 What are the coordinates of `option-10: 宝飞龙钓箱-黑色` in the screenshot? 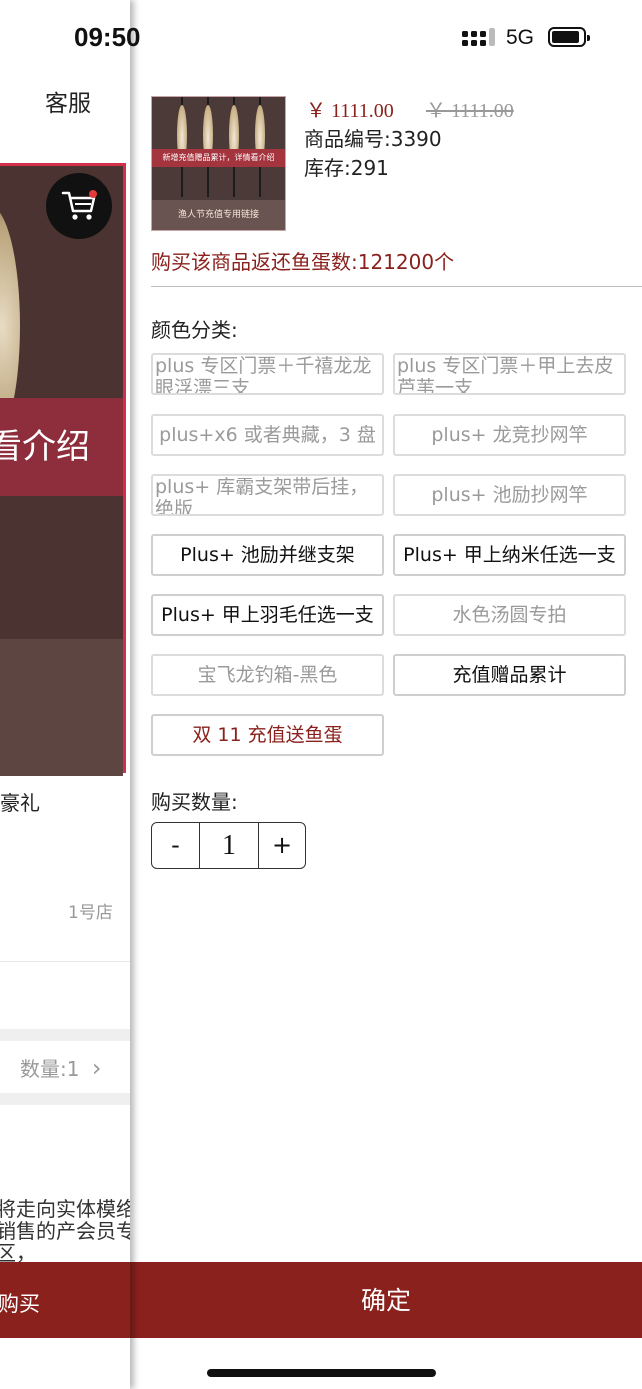 It's located at (267, 675).